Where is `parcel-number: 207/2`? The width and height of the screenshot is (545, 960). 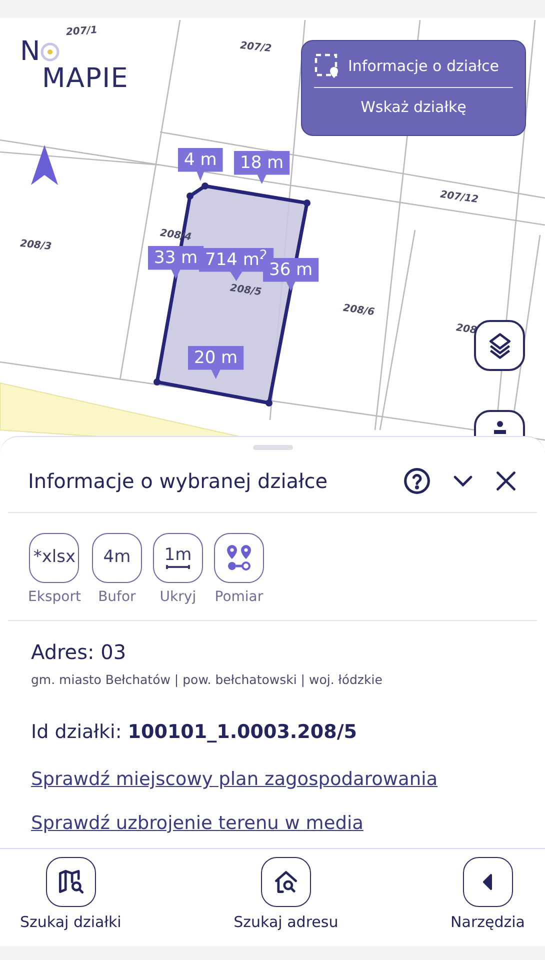
parcel-number: 207/2 is located at coordinates (255, 48).